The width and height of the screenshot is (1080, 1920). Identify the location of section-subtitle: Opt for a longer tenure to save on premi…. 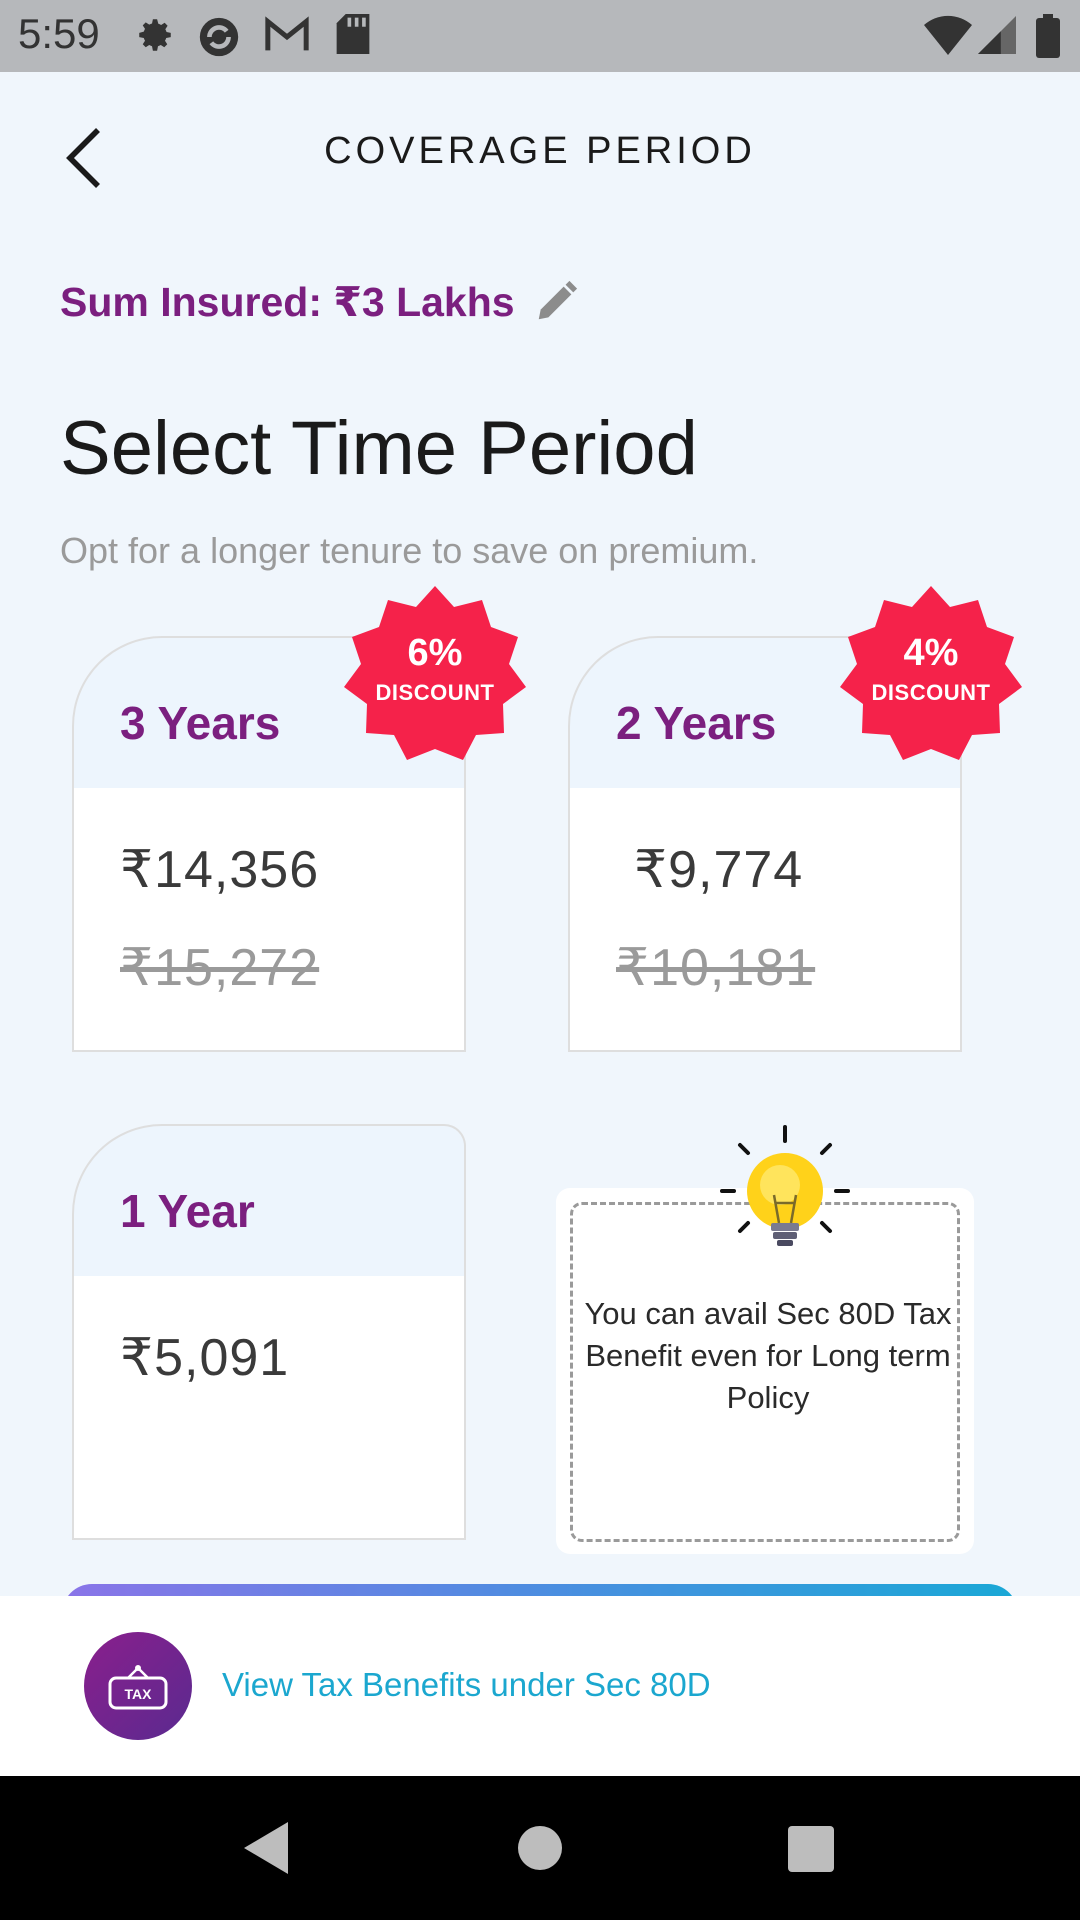
(409, 550).